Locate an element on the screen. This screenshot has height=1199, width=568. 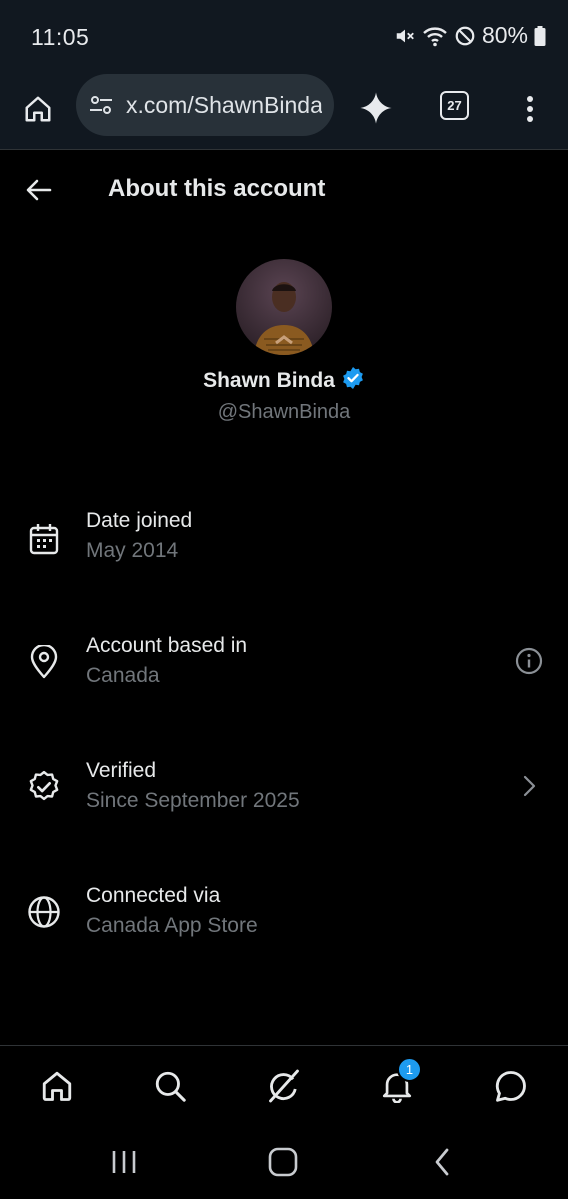
info-row-date-joined: Date joined May 2014 is located at coordinates (284, 545).